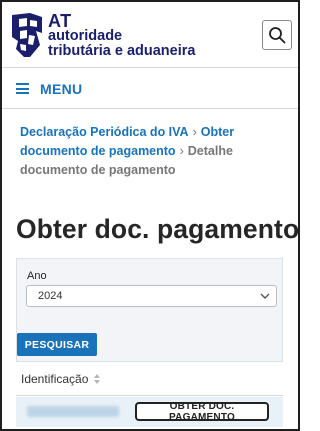 This screenshot has width=320, height=431. What do you see at coordinates (27, 36) in the screenshot?
I see `at-logo-icon` at bounding box center [27, 36].